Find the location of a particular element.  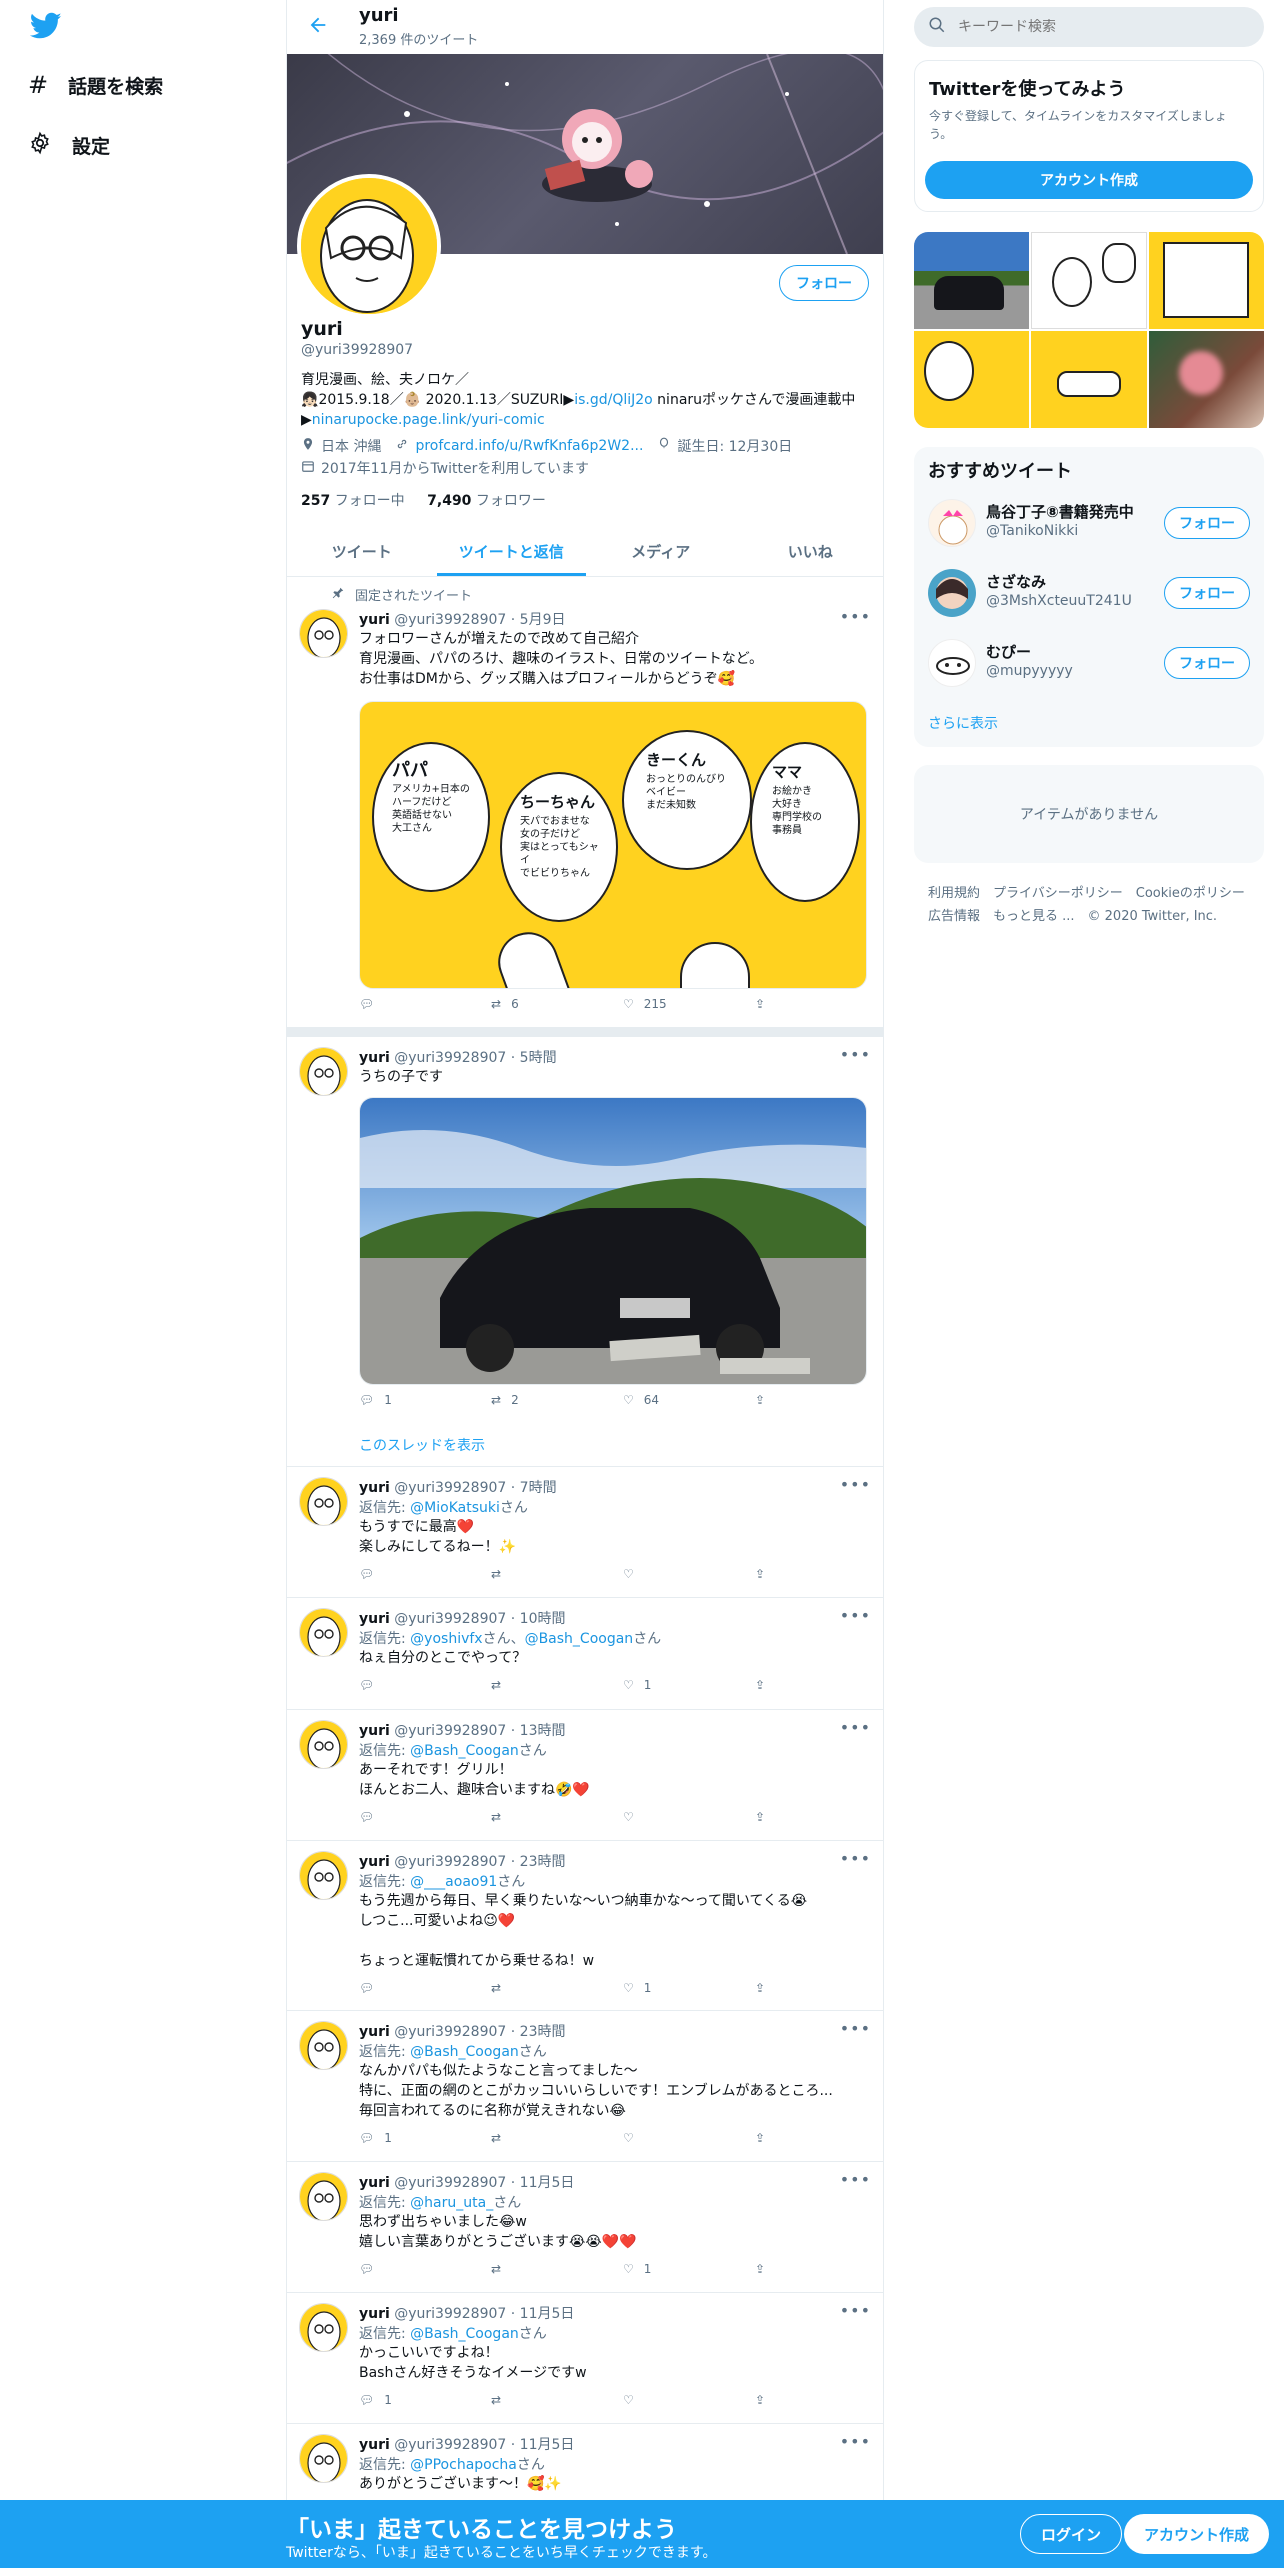

search-box is located at coordinates (1089, 27).